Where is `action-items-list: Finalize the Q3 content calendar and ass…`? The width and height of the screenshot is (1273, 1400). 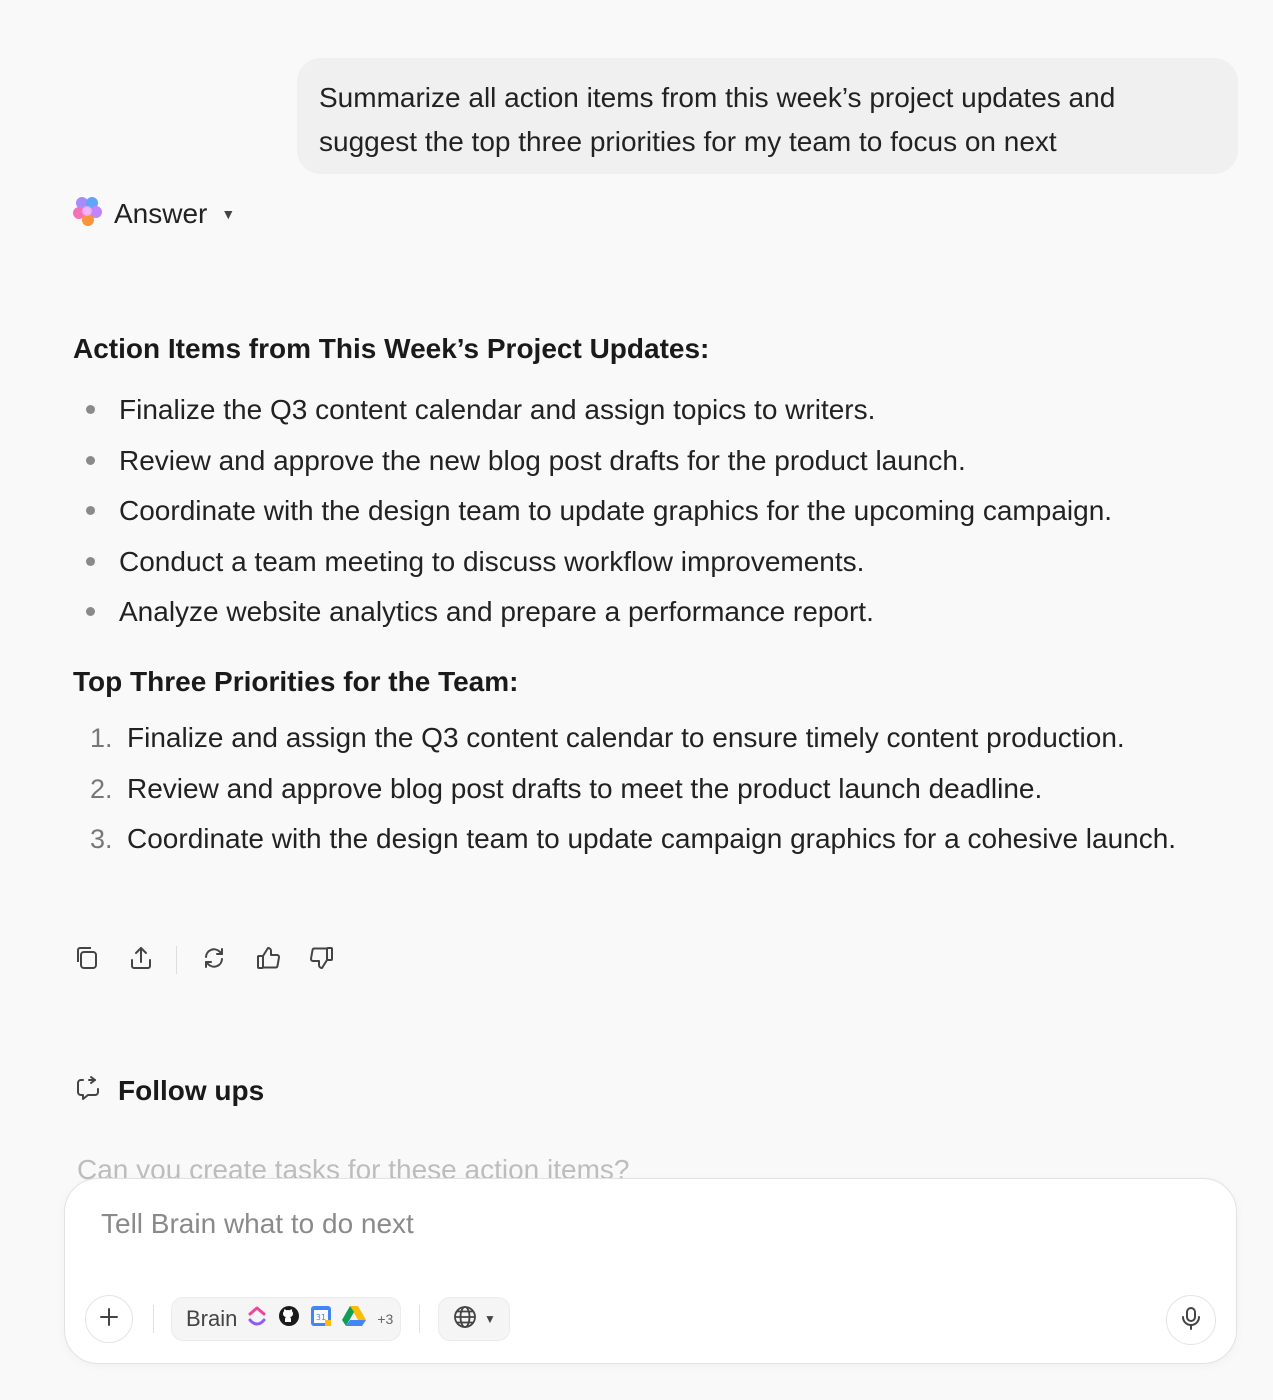 action-items-list: Finalize the Q3 content calendar and ass… is located at coordinates (592, 511).